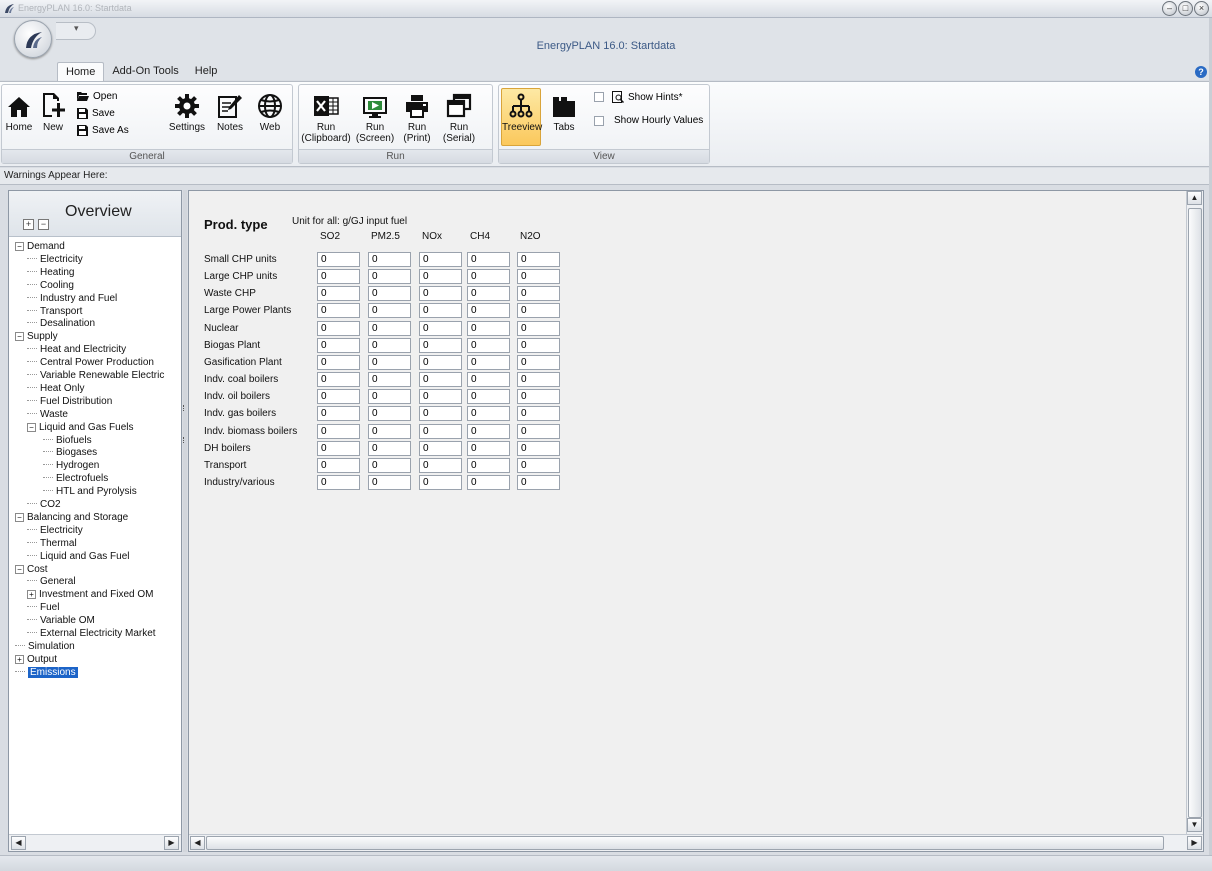 This screenshot has height=871, width=1212. Describe the element at coordinates (80, 427) in the screenshot. I see `tree-item: − Liquid and Gas Fuels` at that location.